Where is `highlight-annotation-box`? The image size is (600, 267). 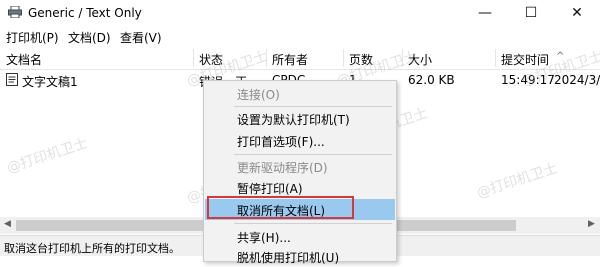 highlight-annotation-box is located at coordinates (280, 207).